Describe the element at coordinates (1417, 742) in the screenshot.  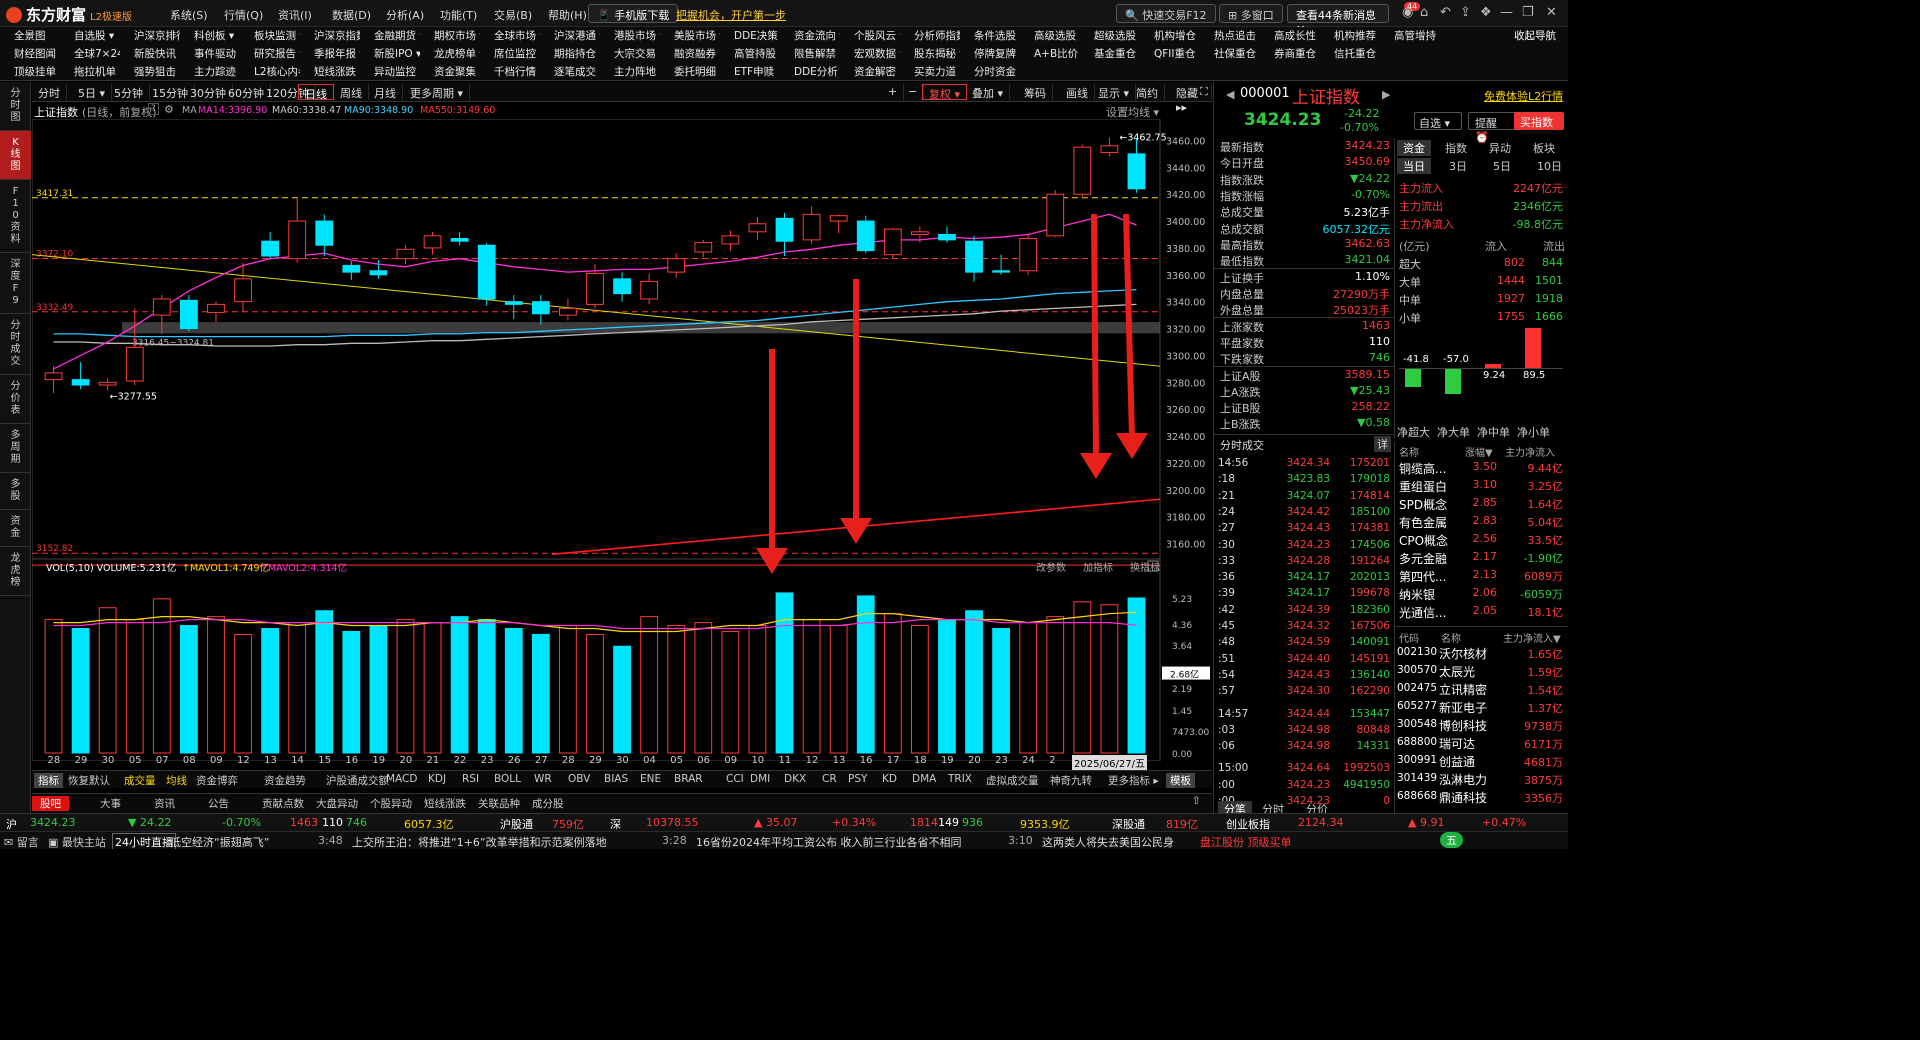
I see `stock-code: 688800` at that location.